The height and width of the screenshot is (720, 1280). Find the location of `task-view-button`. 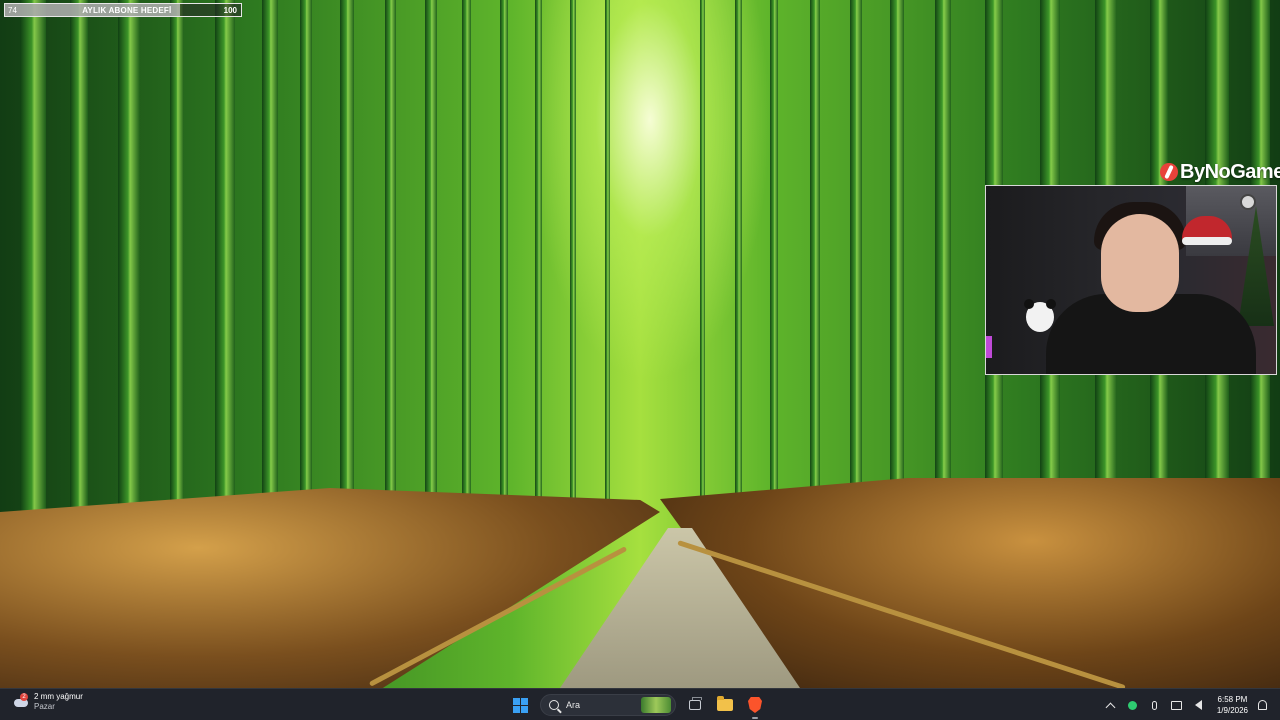

task-view-button is located at coordinates (695, 705).